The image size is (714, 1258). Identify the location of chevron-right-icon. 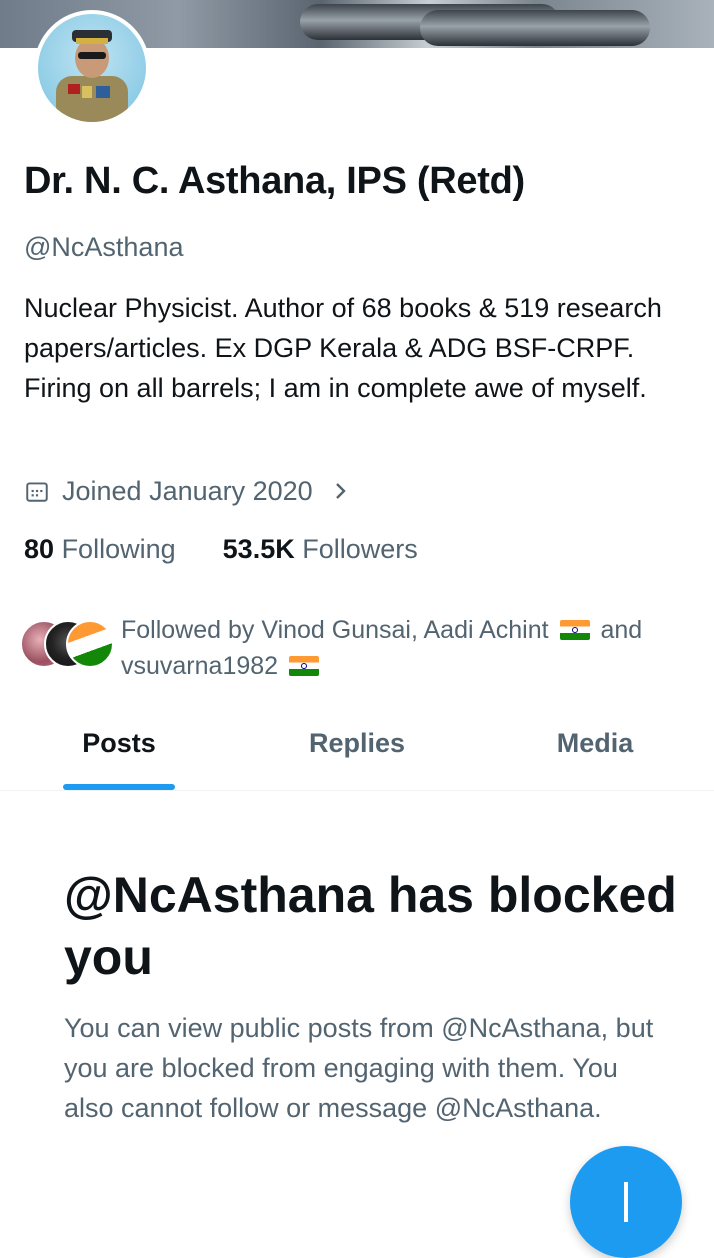
(340, 491).